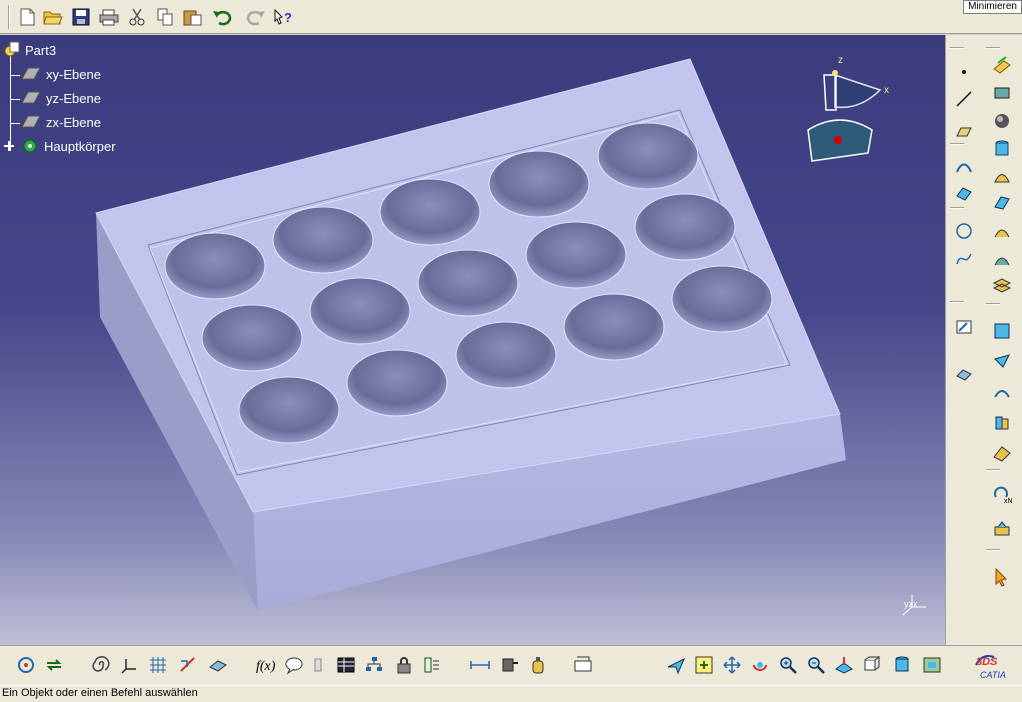 The image size is (1022, 702). What do you see at coordinates (964, 131) in the screenshot?
I see `plane-tool-icon` at bounding box center [964, 131].